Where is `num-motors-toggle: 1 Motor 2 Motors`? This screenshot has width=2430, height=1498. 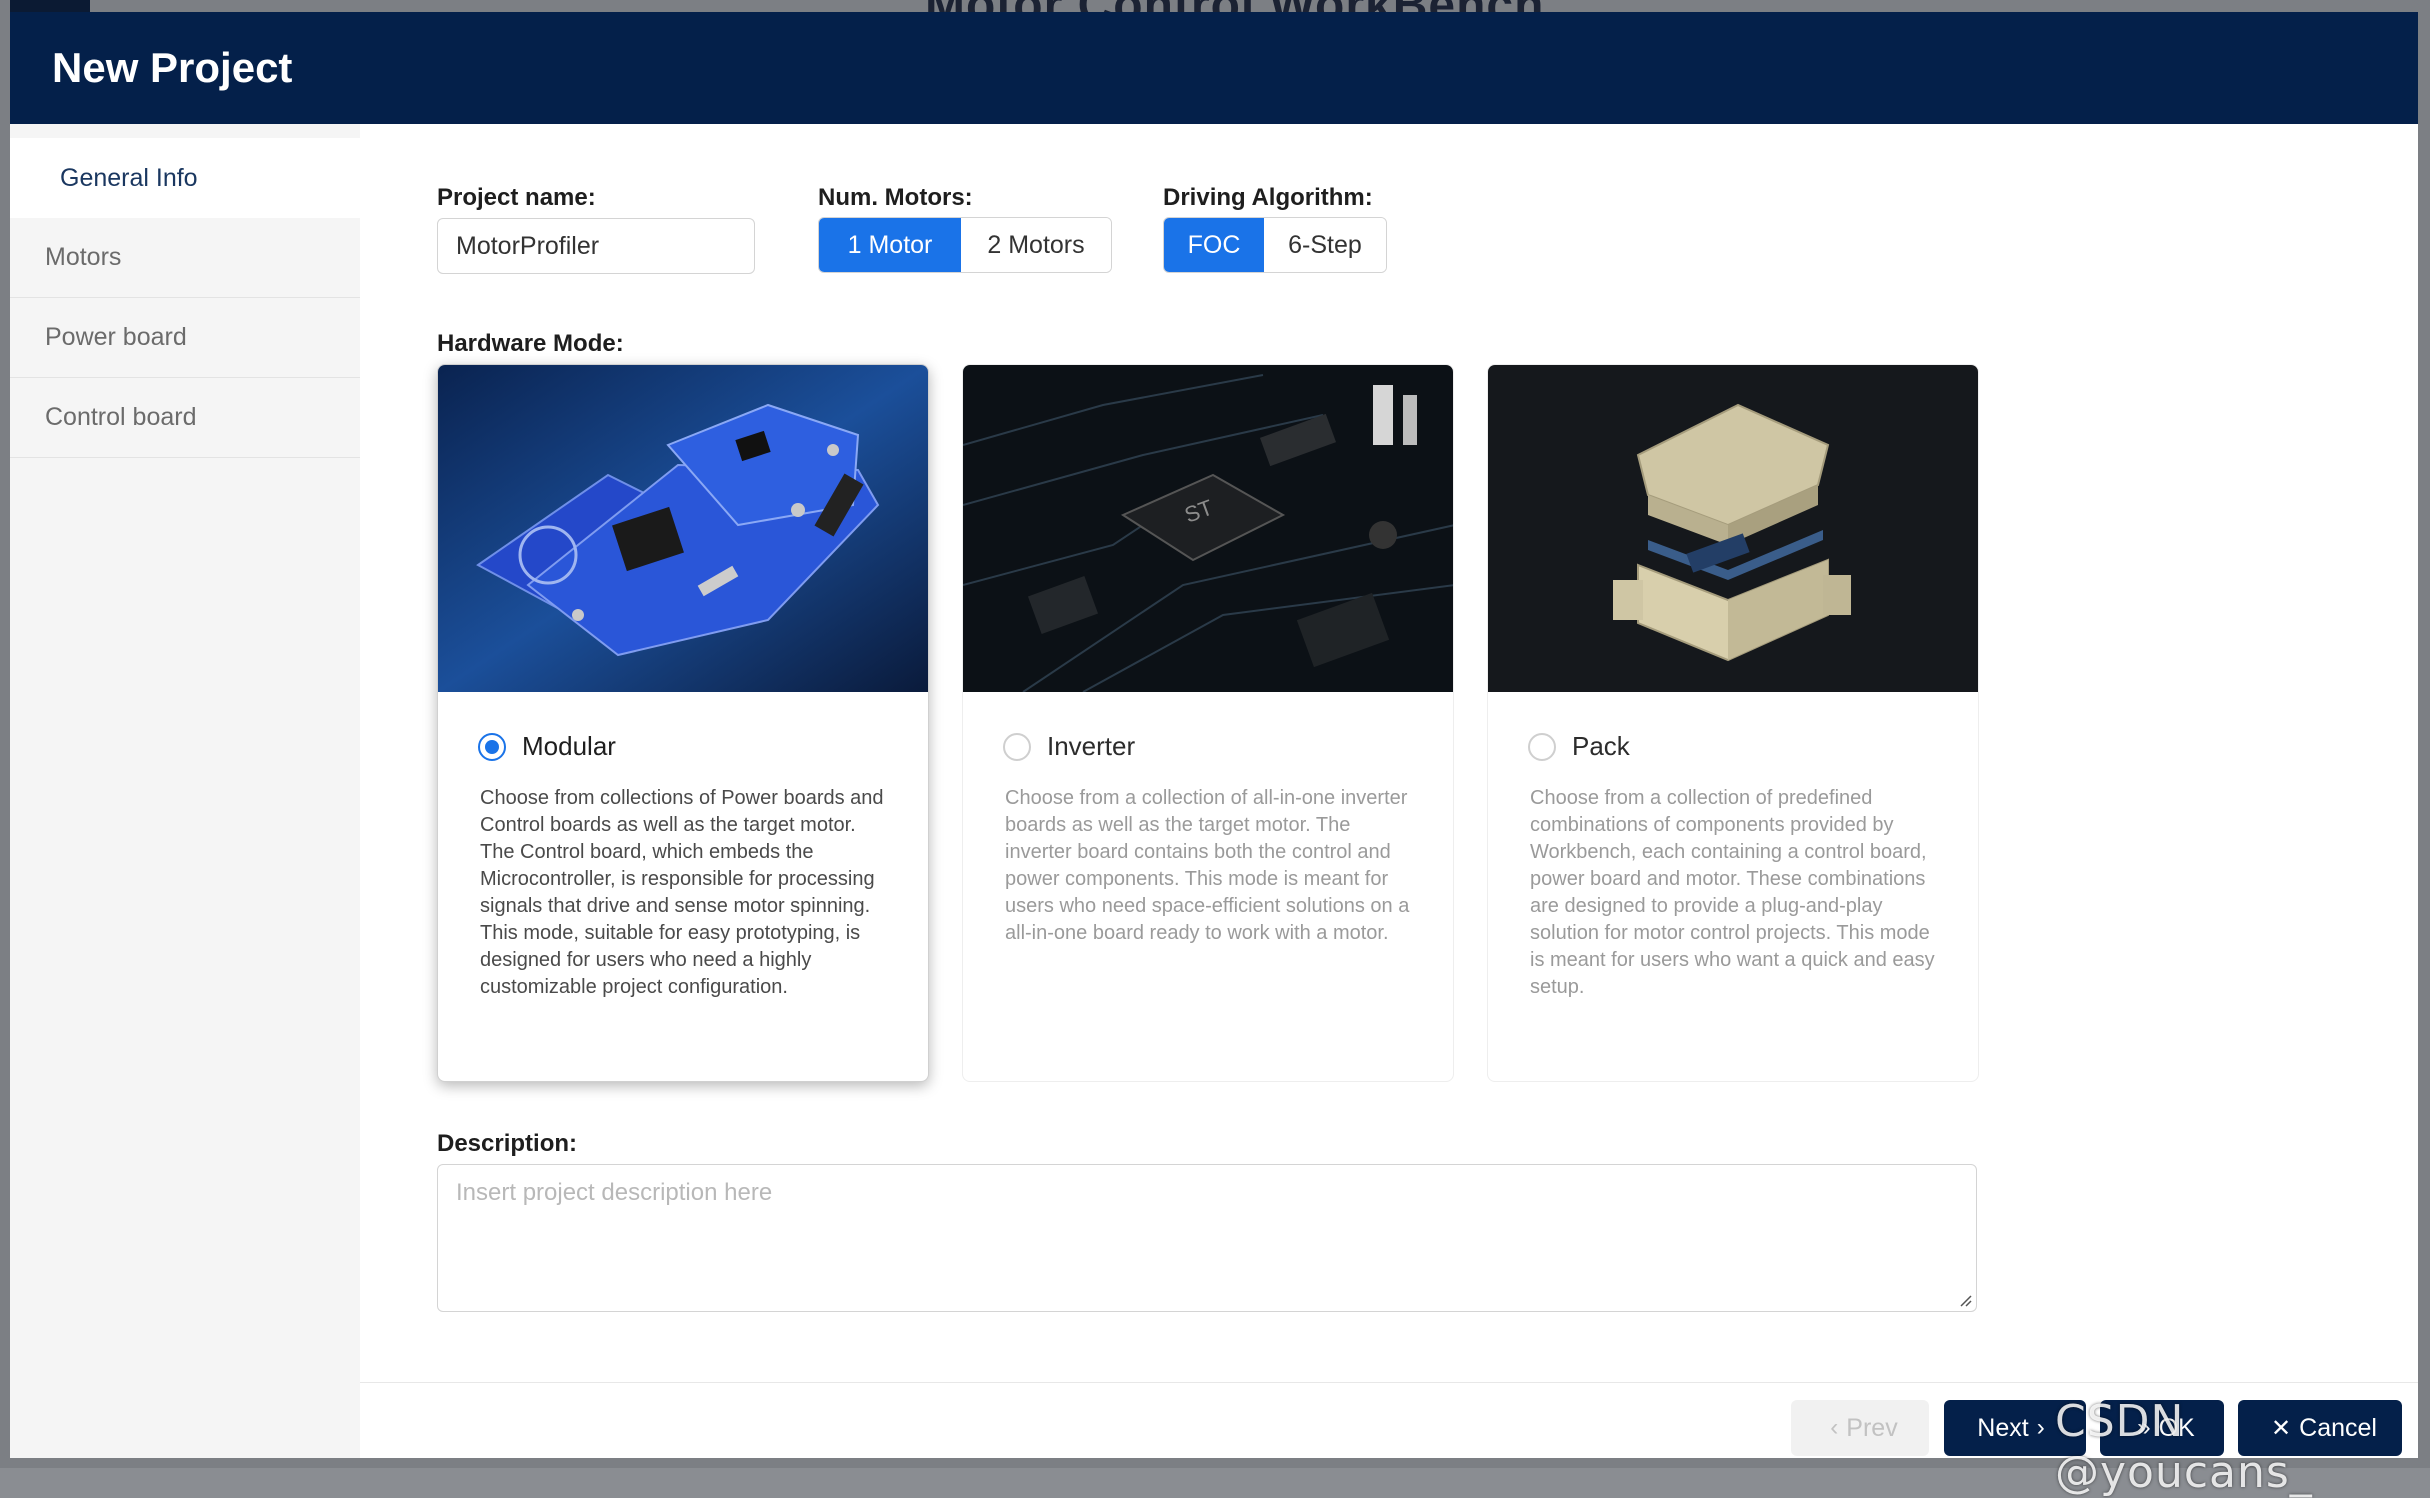 num-motors-toggle: 1 Motor 2 Motors is located at coordinates (965, 245).